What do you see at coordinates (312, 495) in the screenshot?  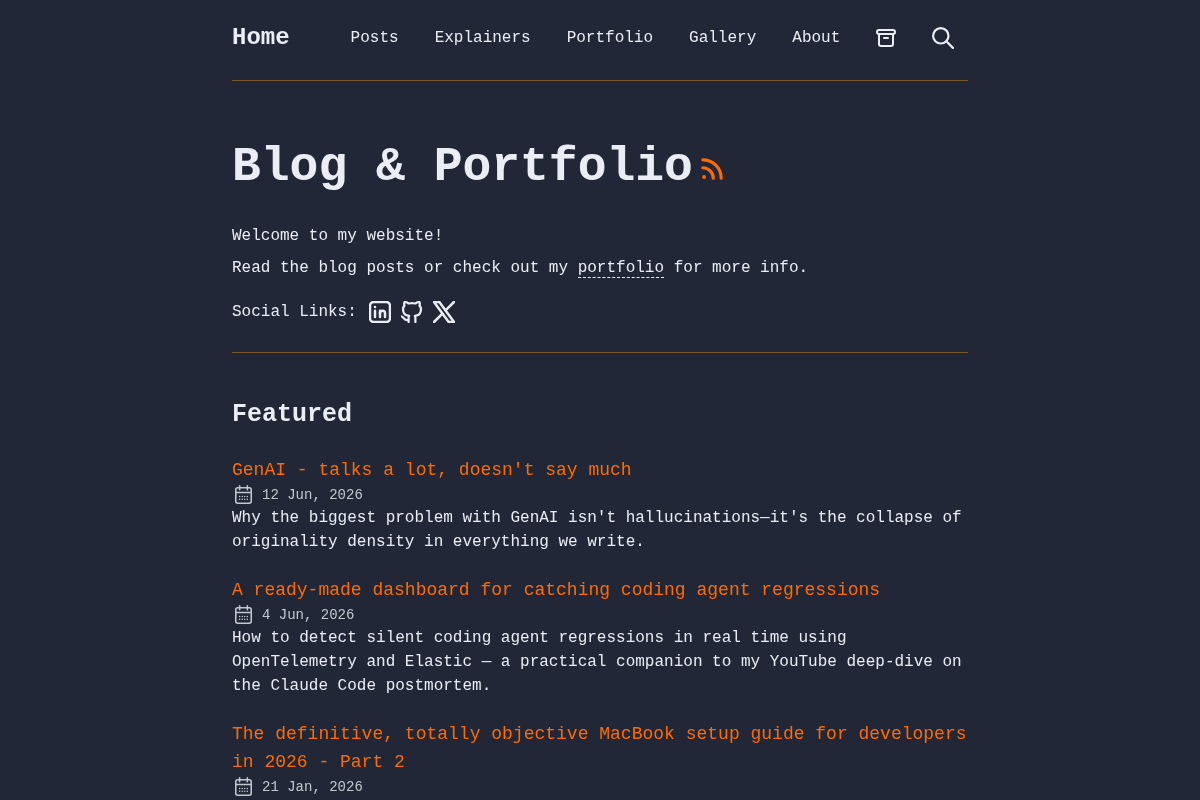 I see `post-date: 12 Jun, 2026` at bounding box center [312, 495].